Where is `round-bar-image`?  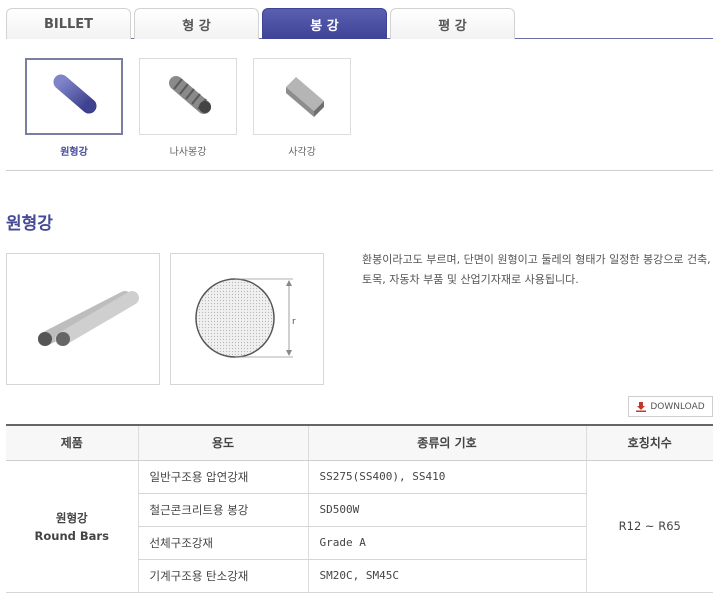 round-bar-image is located at coordinates (75, 94).